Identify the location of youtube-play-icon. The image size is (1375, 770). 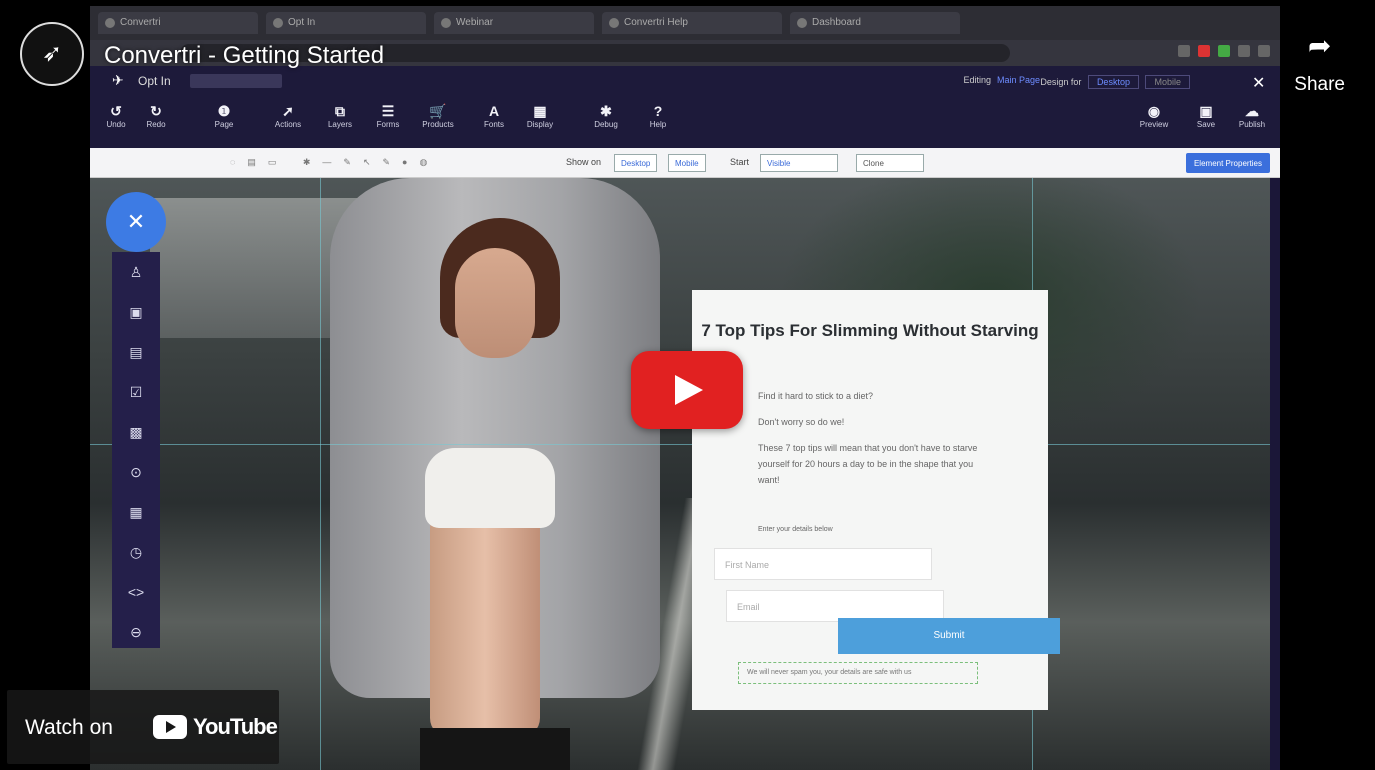
(170, 727).